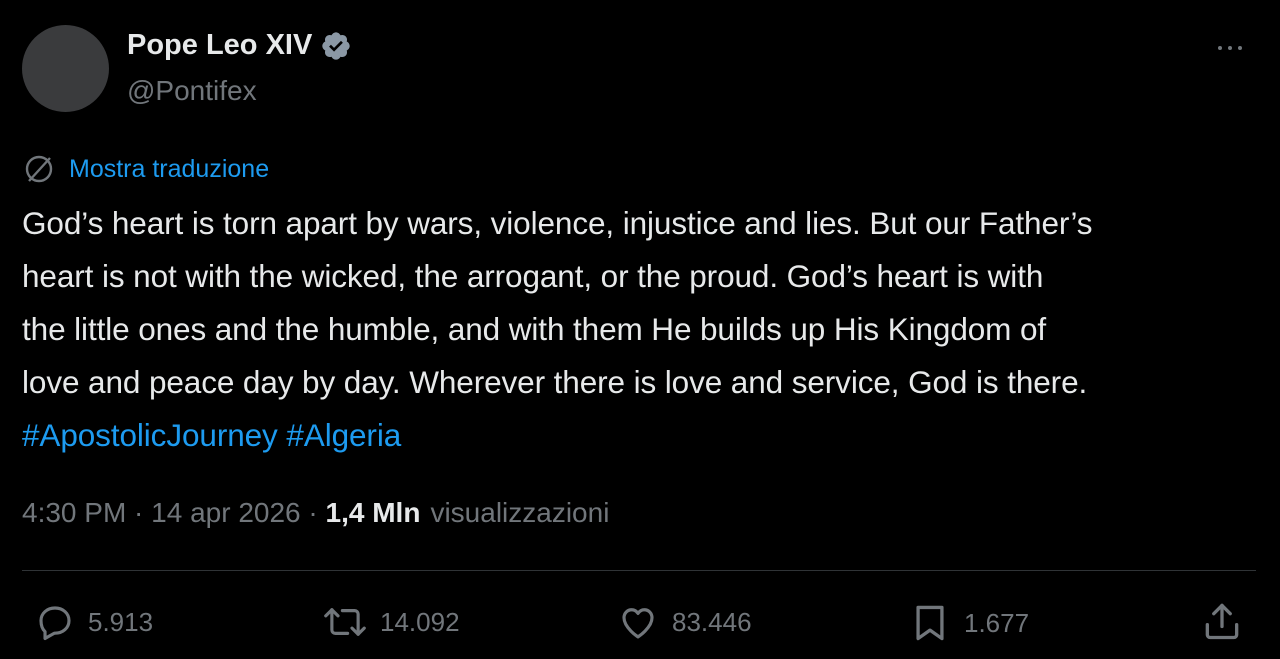 The width and height of the screenshot is (1280, 659). I want to click on views-count: 1,4 Mln, so click(373, 512).